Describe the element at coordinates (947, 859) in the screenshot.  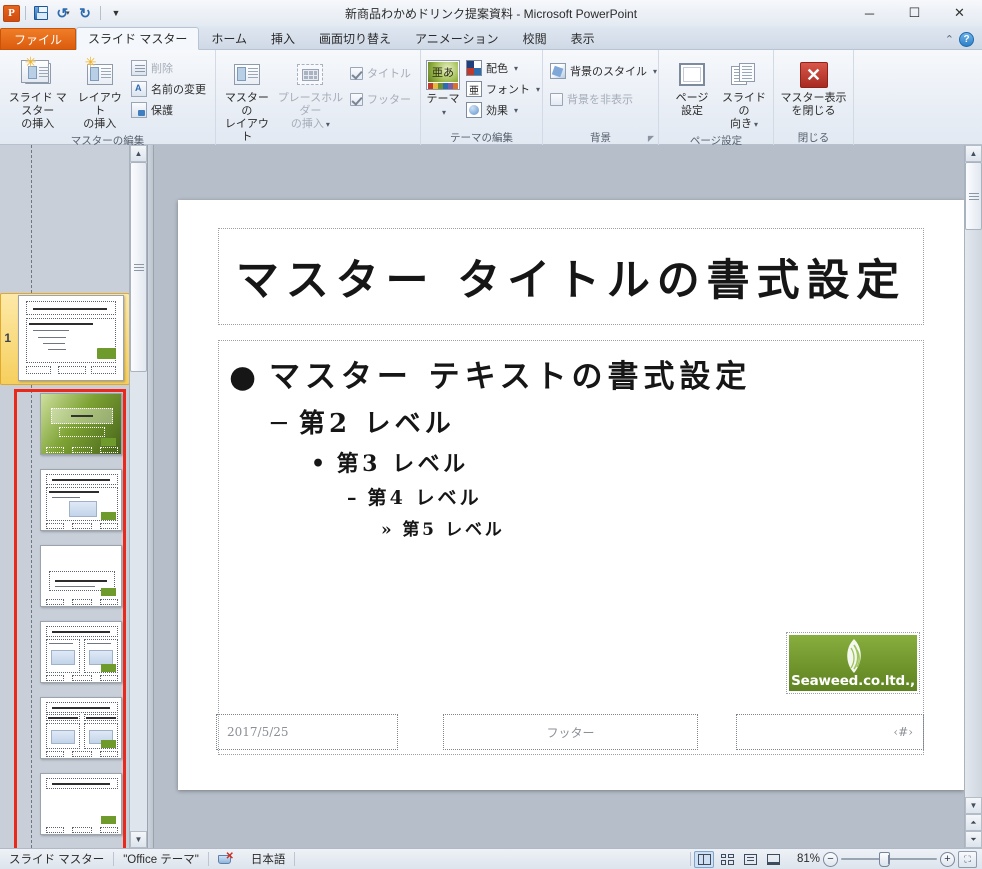
I see `zoom-in-button: +` at that location.